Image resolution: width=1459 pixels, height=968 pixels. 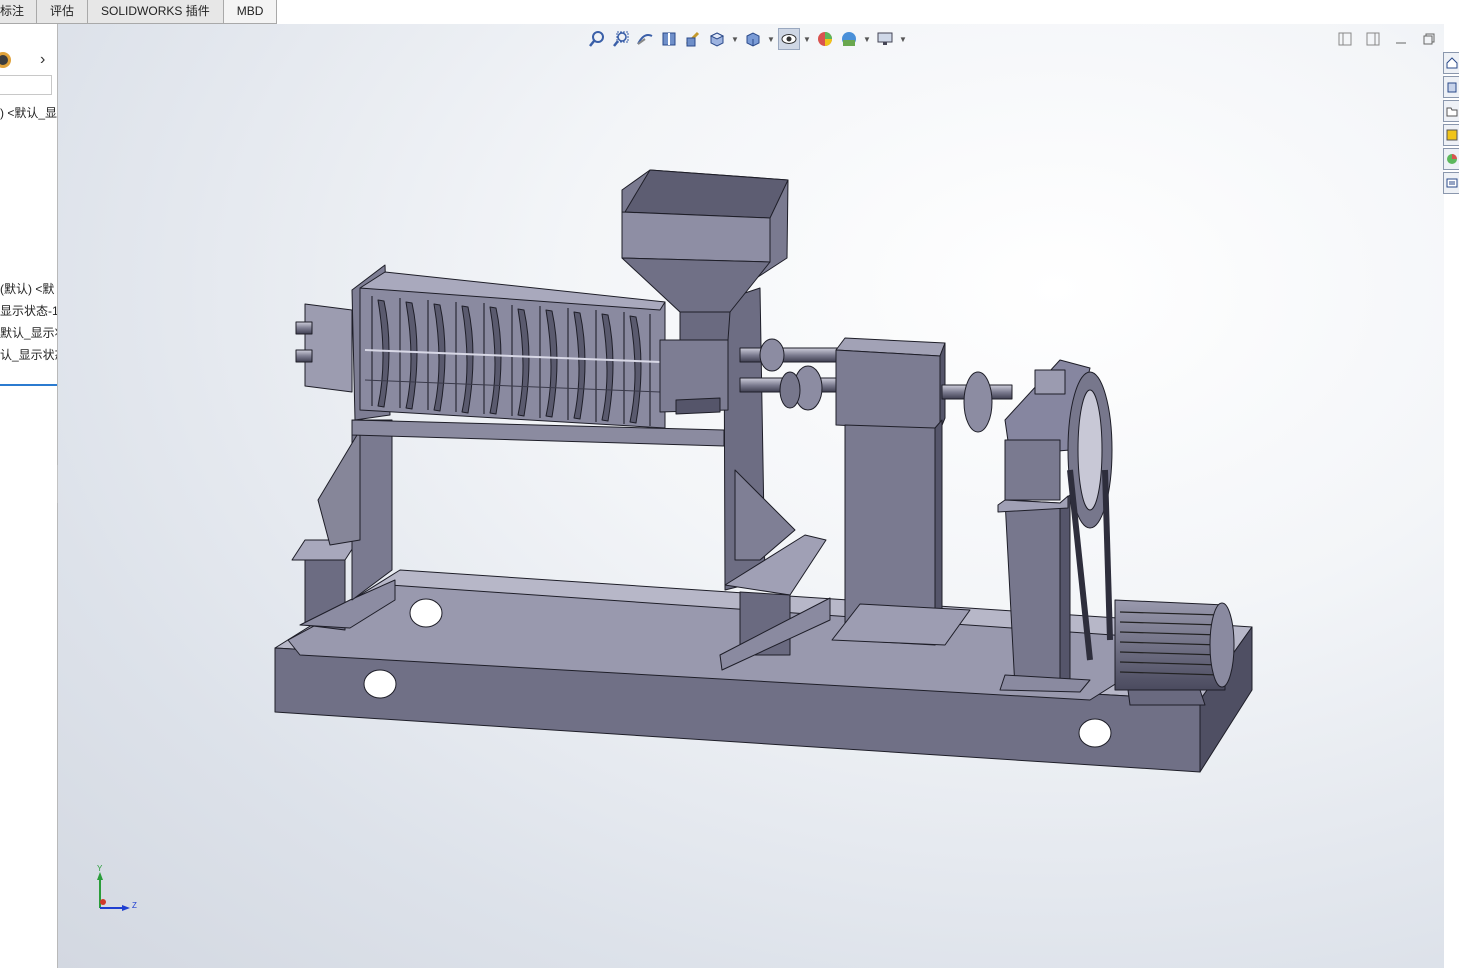 I want to click on hide-show-dropdown-icon: ▼, so click(x=807, y=39).